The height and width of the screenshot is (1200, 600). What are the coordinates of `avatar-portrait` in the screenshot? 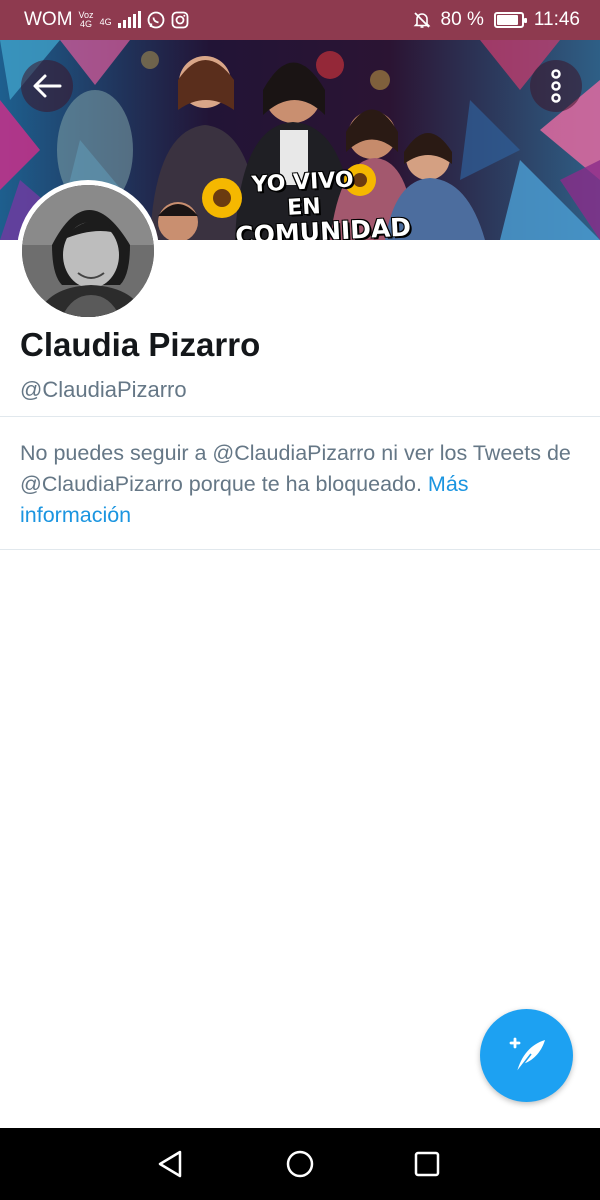 It's located at (88, 251).